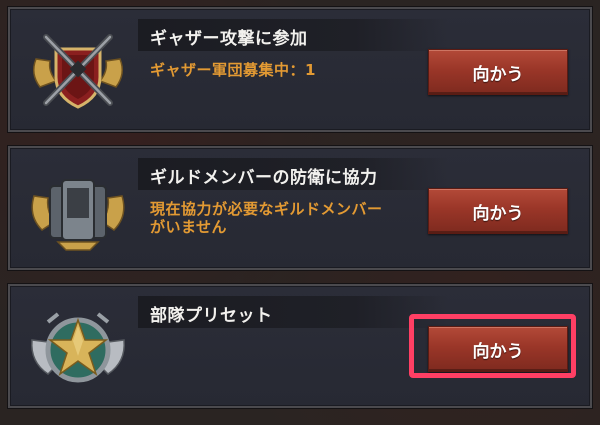  Describe the element at coordinates (78, 69) in the screenshot. I see `crossed-rifles-shield-icon` at that location.